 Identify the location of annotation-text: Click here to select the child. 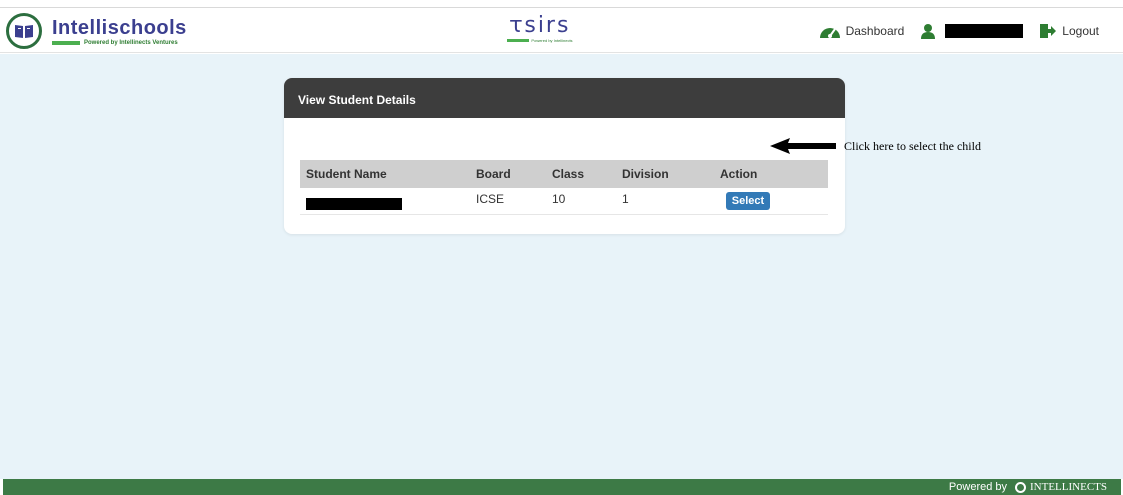
(912, 145).